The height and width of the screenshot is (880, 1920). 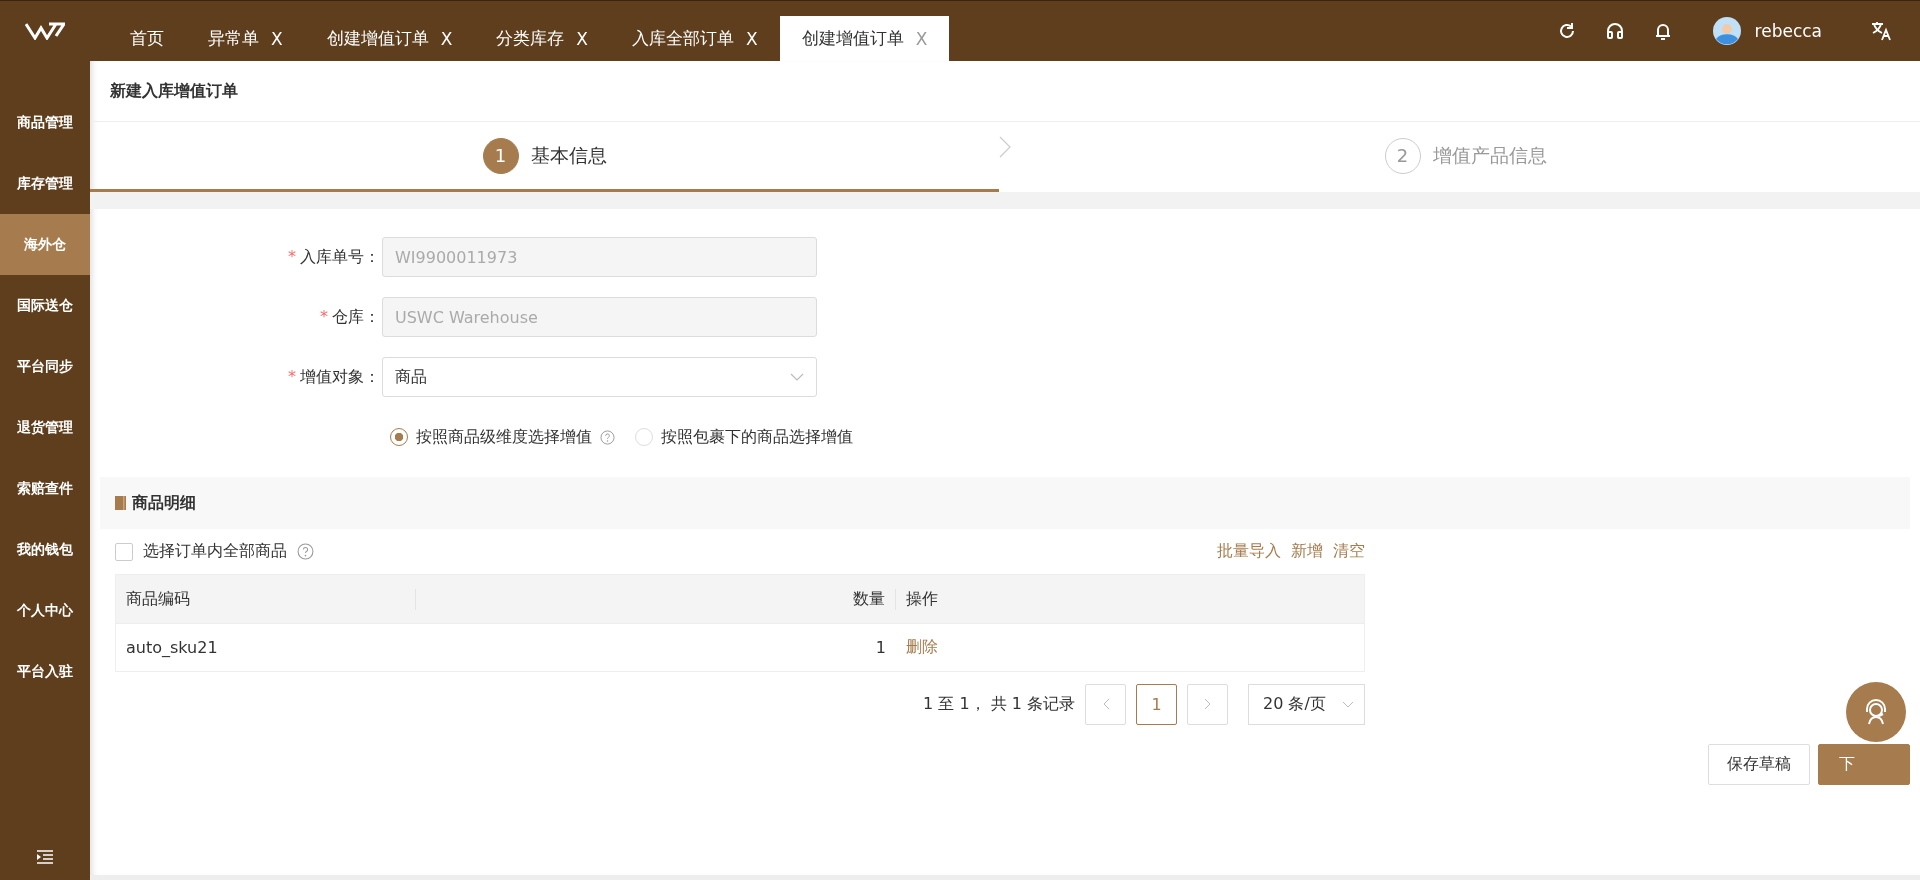 I want to click on nav-tab: 异常单 X, so click(x=245, y=38).